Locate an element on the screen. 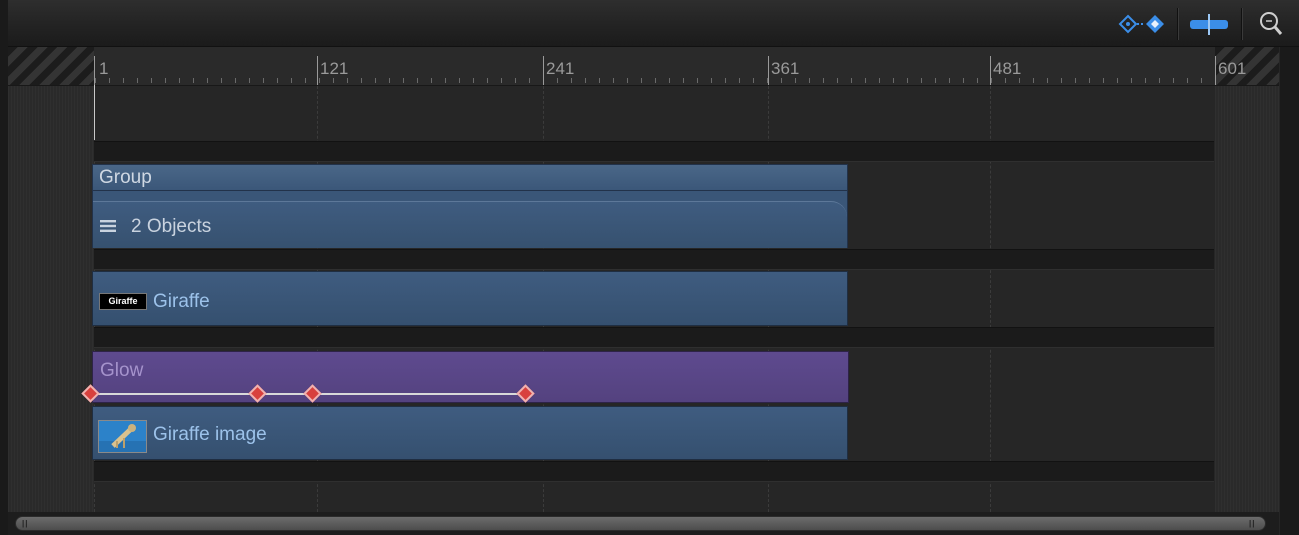 This screenshot has width=1299, height=535. keyframe-diamonds-icon is located at coordinates (1141, 24).